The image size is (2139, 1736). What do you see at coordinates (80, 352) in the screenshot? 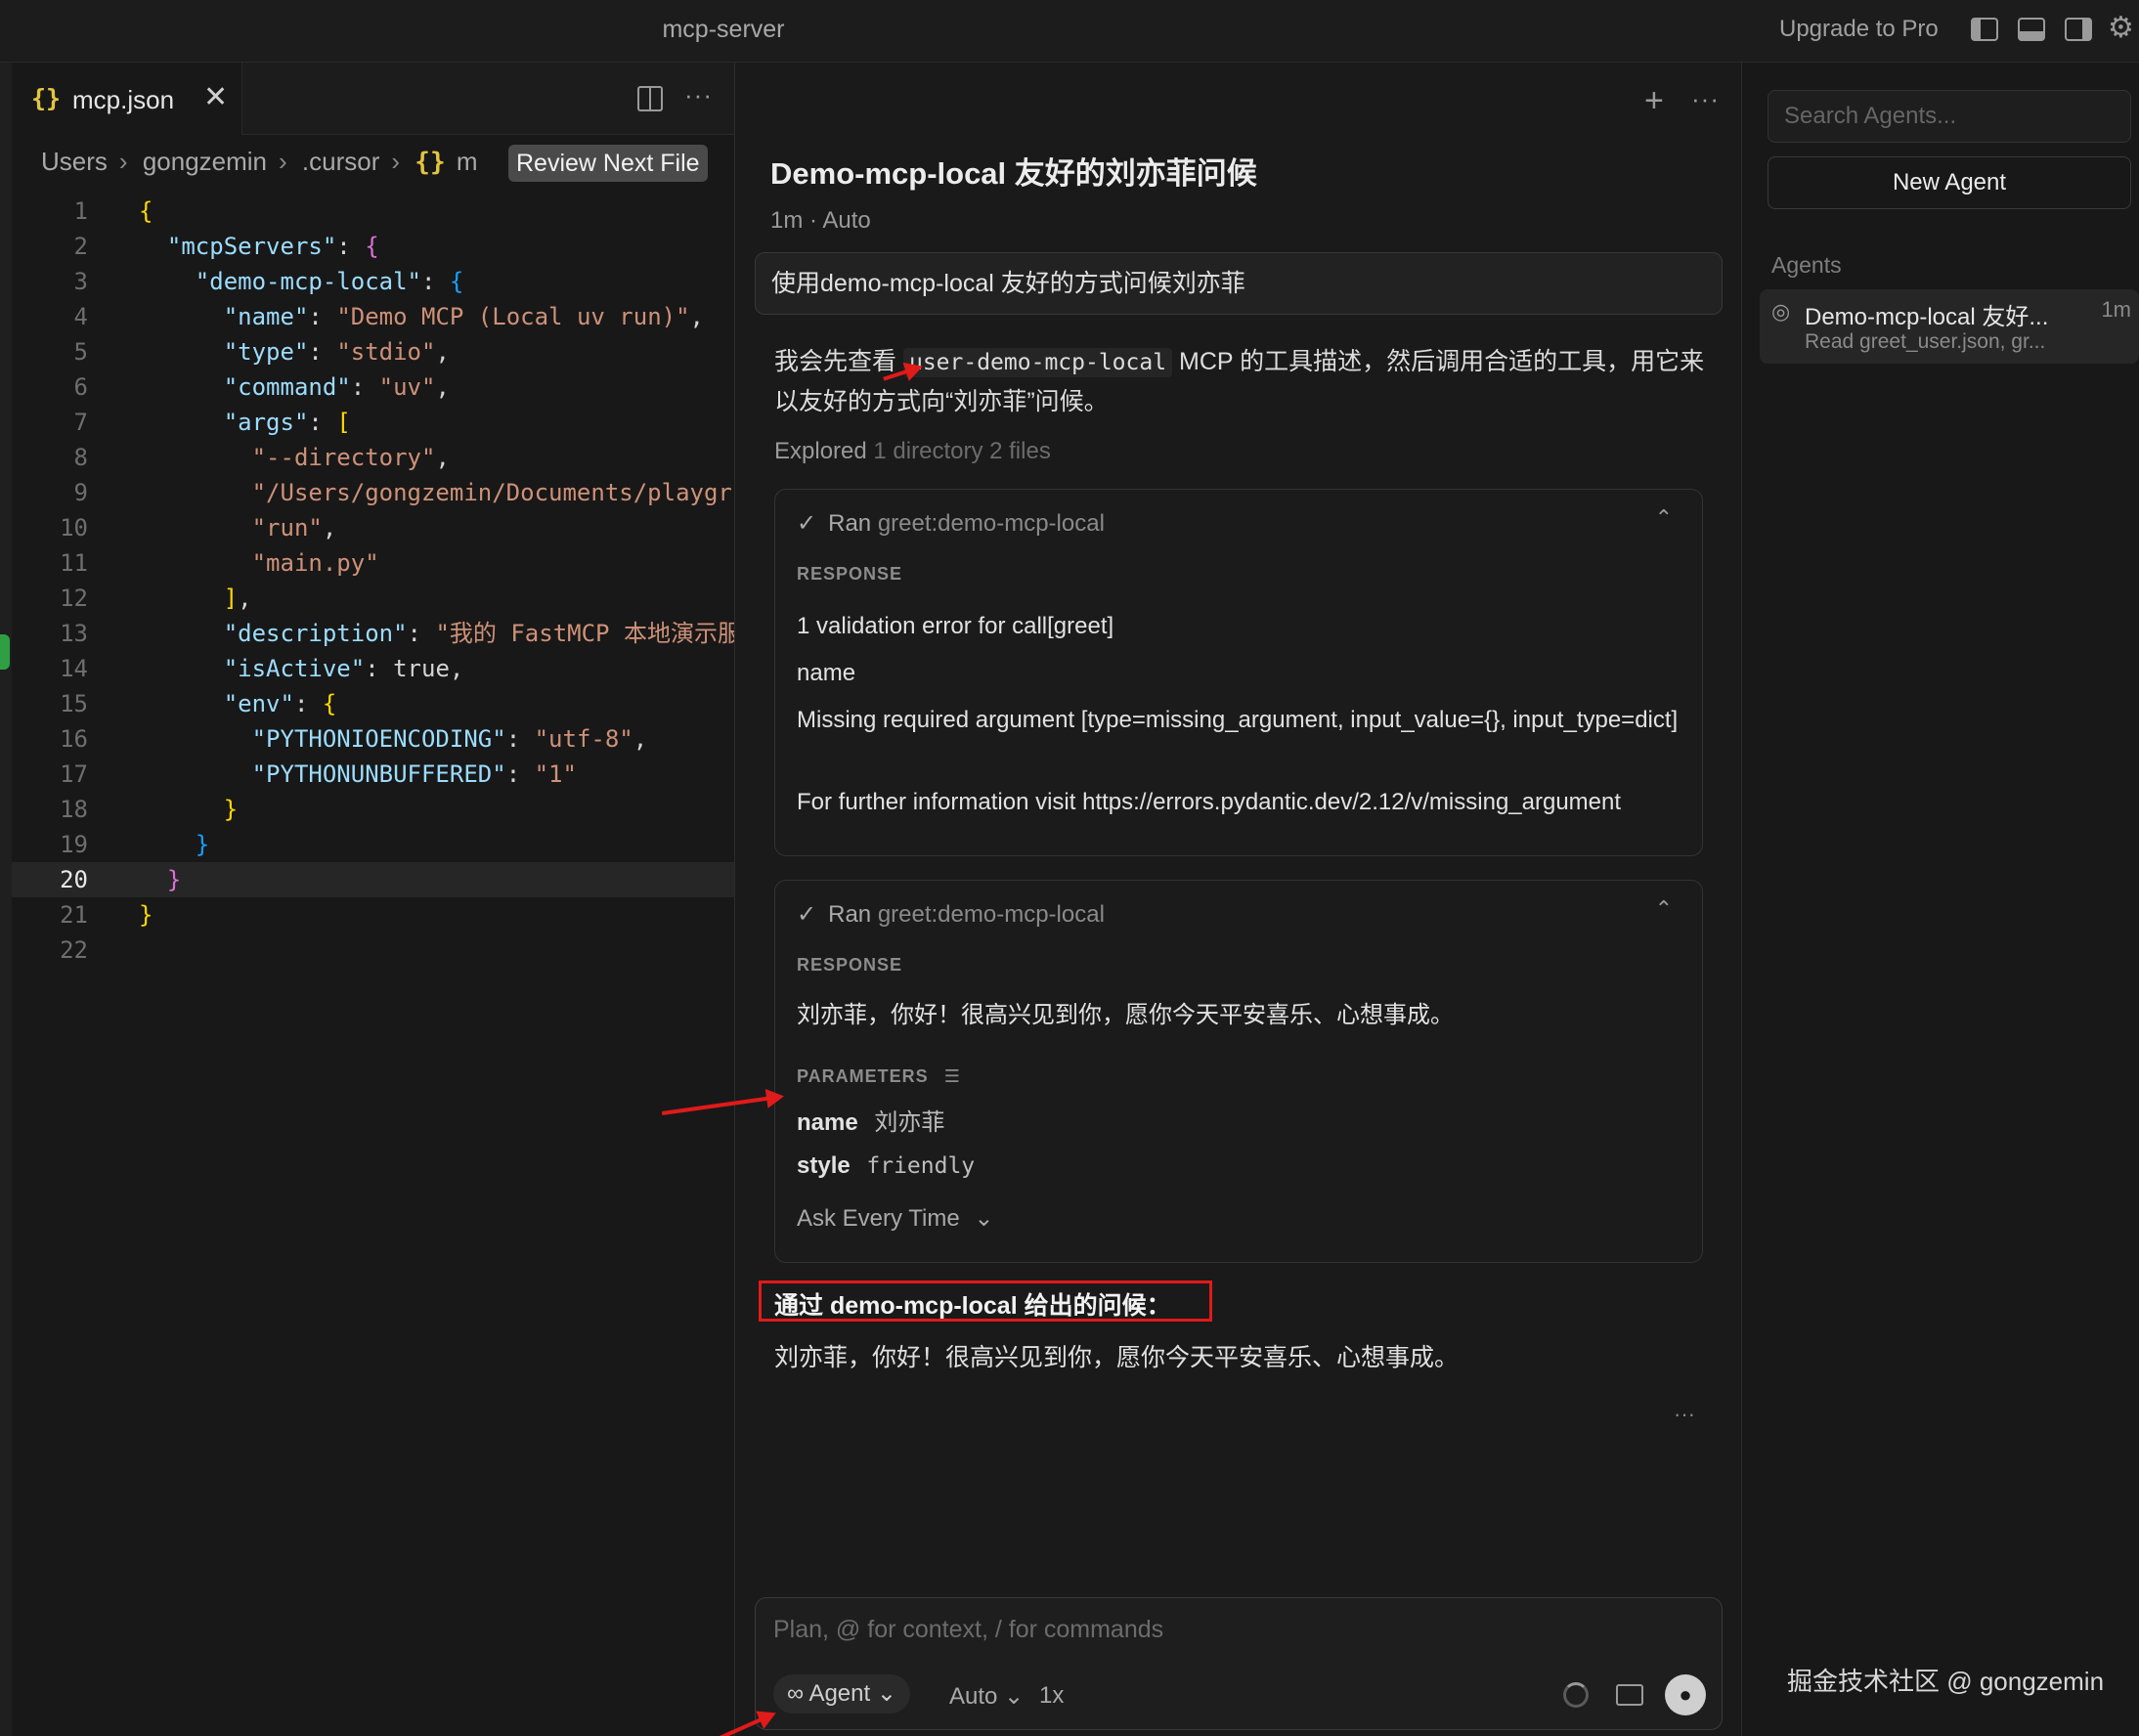
I see `line-number: 5` at bounding box center [80, 352].